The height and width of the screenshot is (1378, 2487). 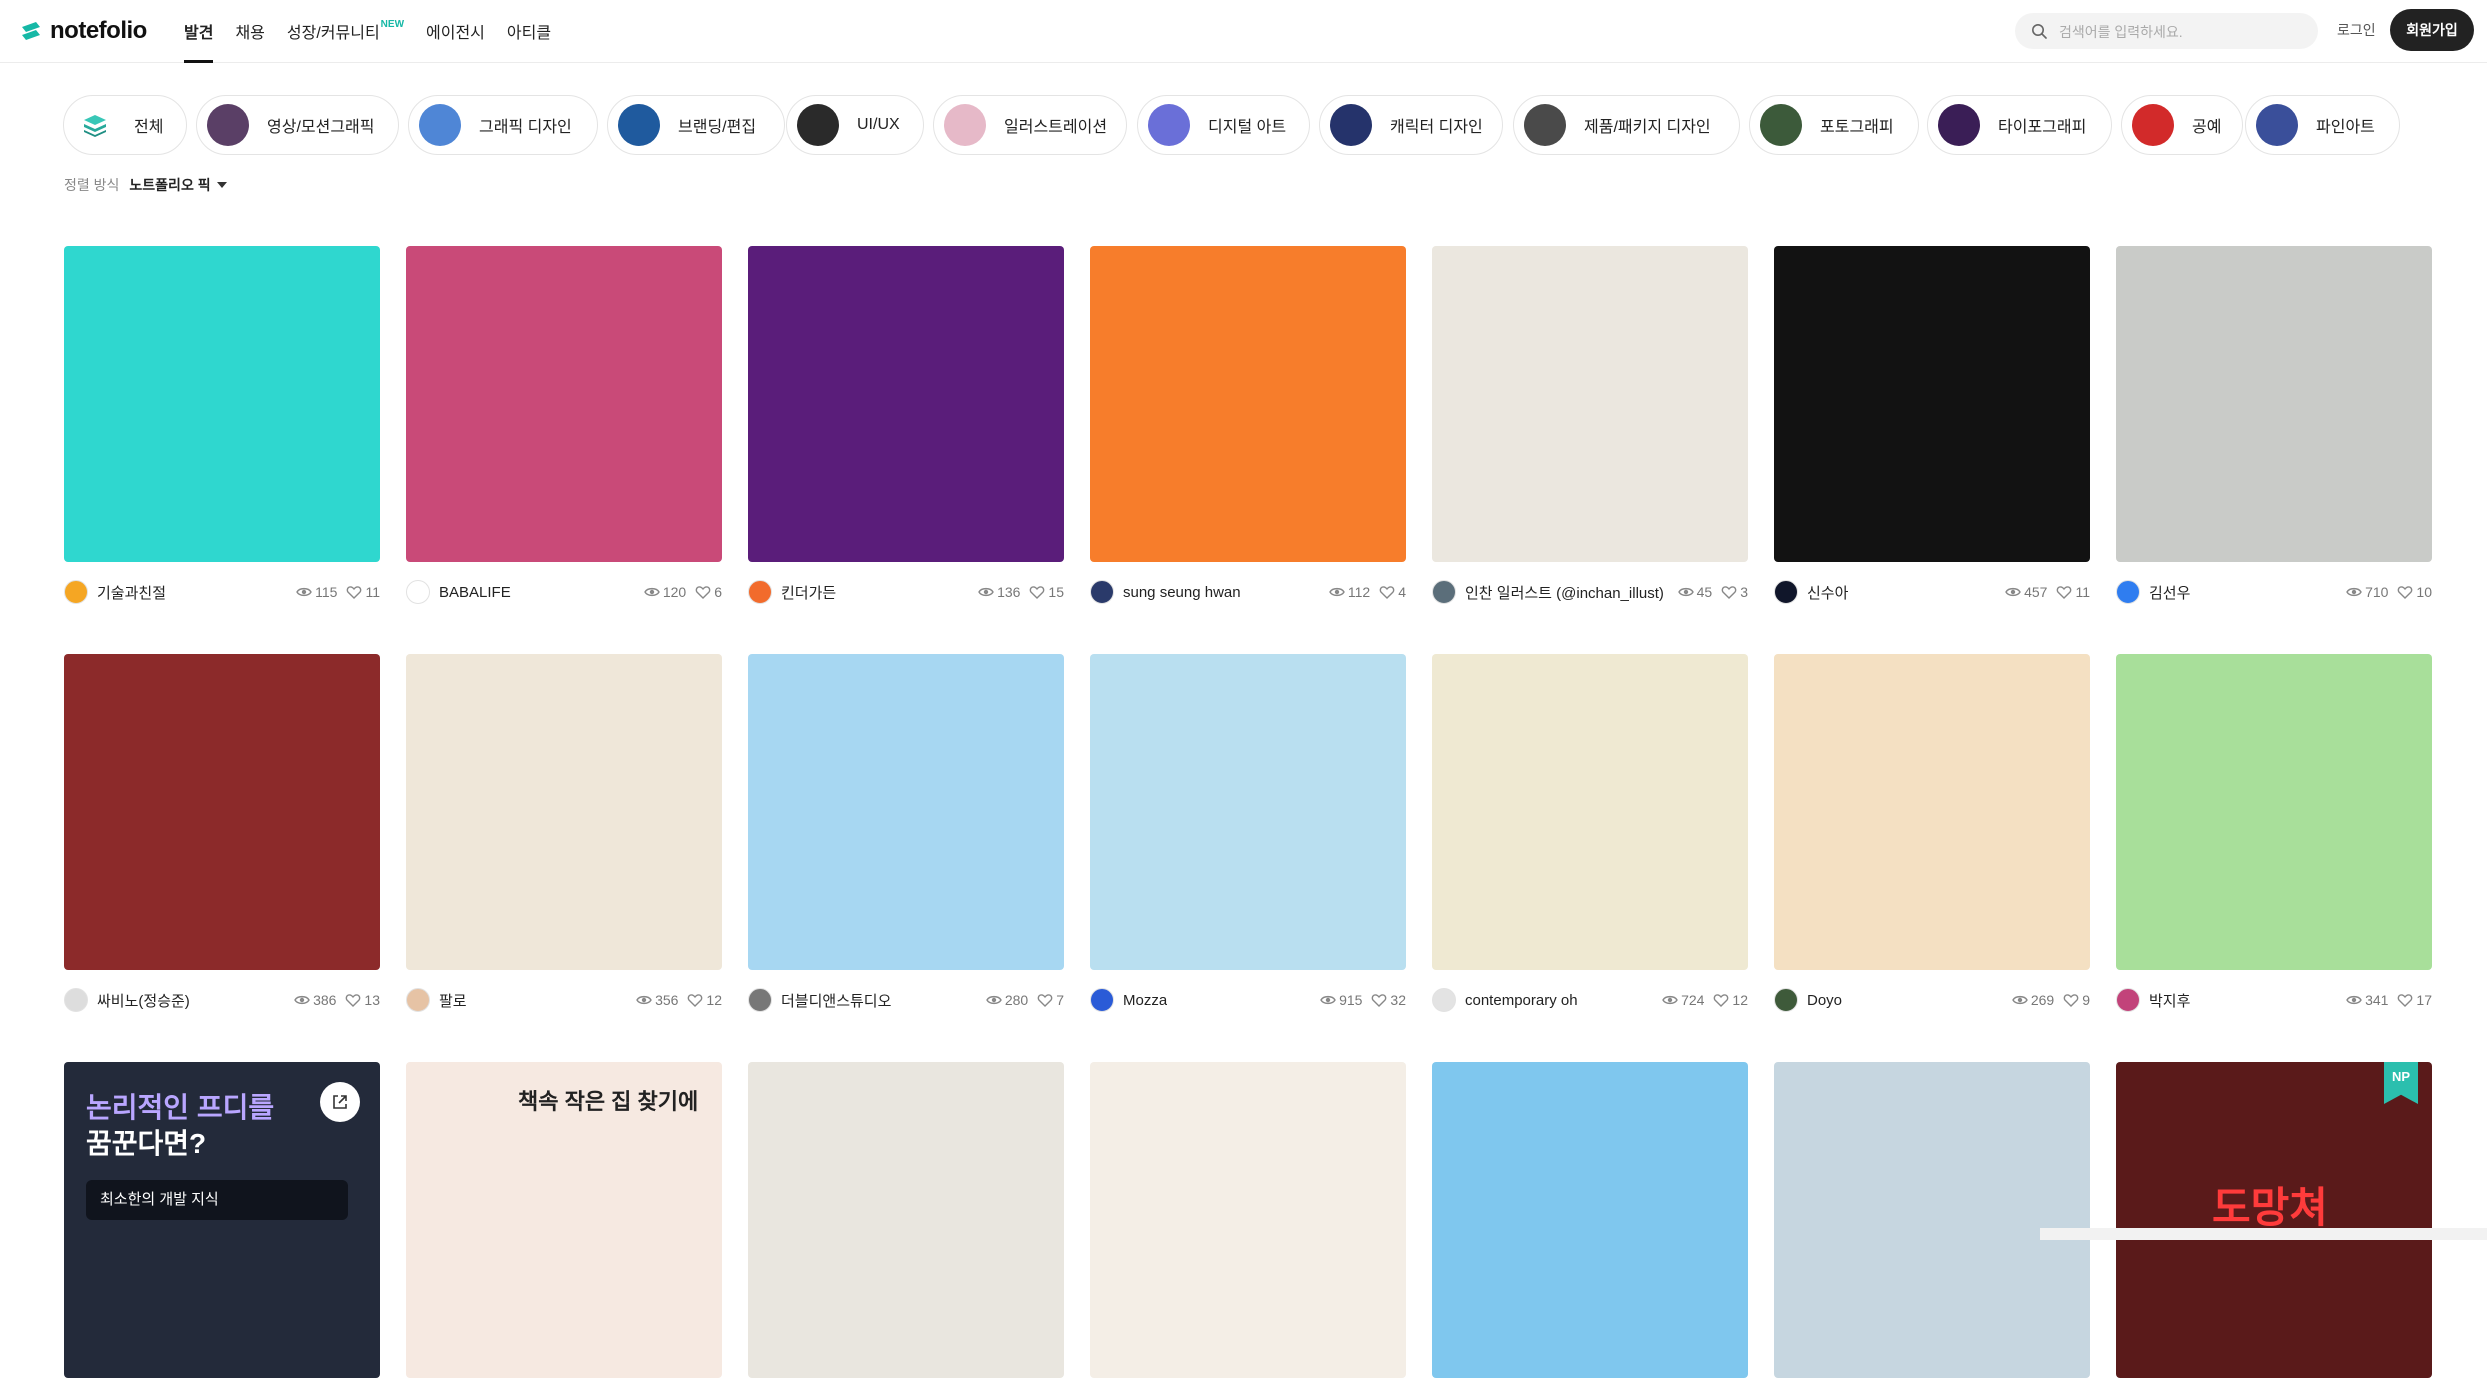 What do you see at coordinates (836, 1000) in the screenshot?
I see `author-name: 더블디앤스튜디오` at bounding box center [836, 1000].